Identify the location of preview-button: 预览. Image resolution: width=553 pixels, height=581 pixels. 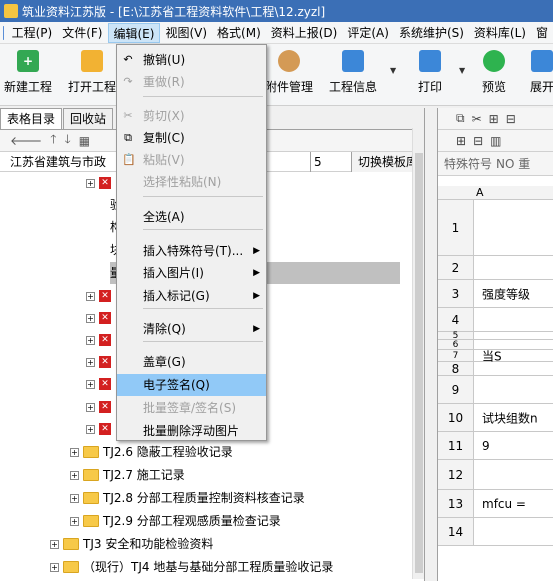
(494, 72).